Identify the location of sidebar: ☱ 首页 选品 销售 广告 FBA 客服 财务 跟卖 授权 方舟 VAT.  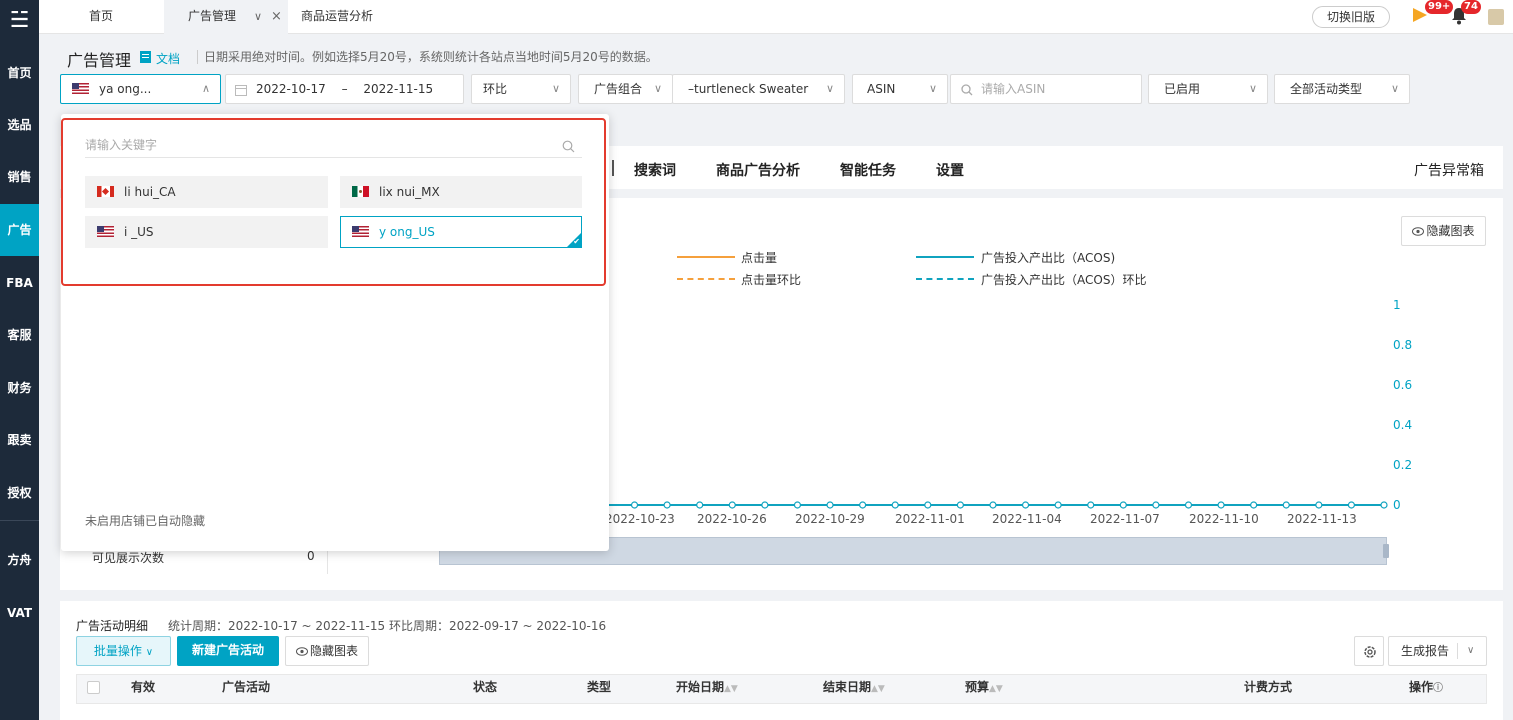
(19, 360).